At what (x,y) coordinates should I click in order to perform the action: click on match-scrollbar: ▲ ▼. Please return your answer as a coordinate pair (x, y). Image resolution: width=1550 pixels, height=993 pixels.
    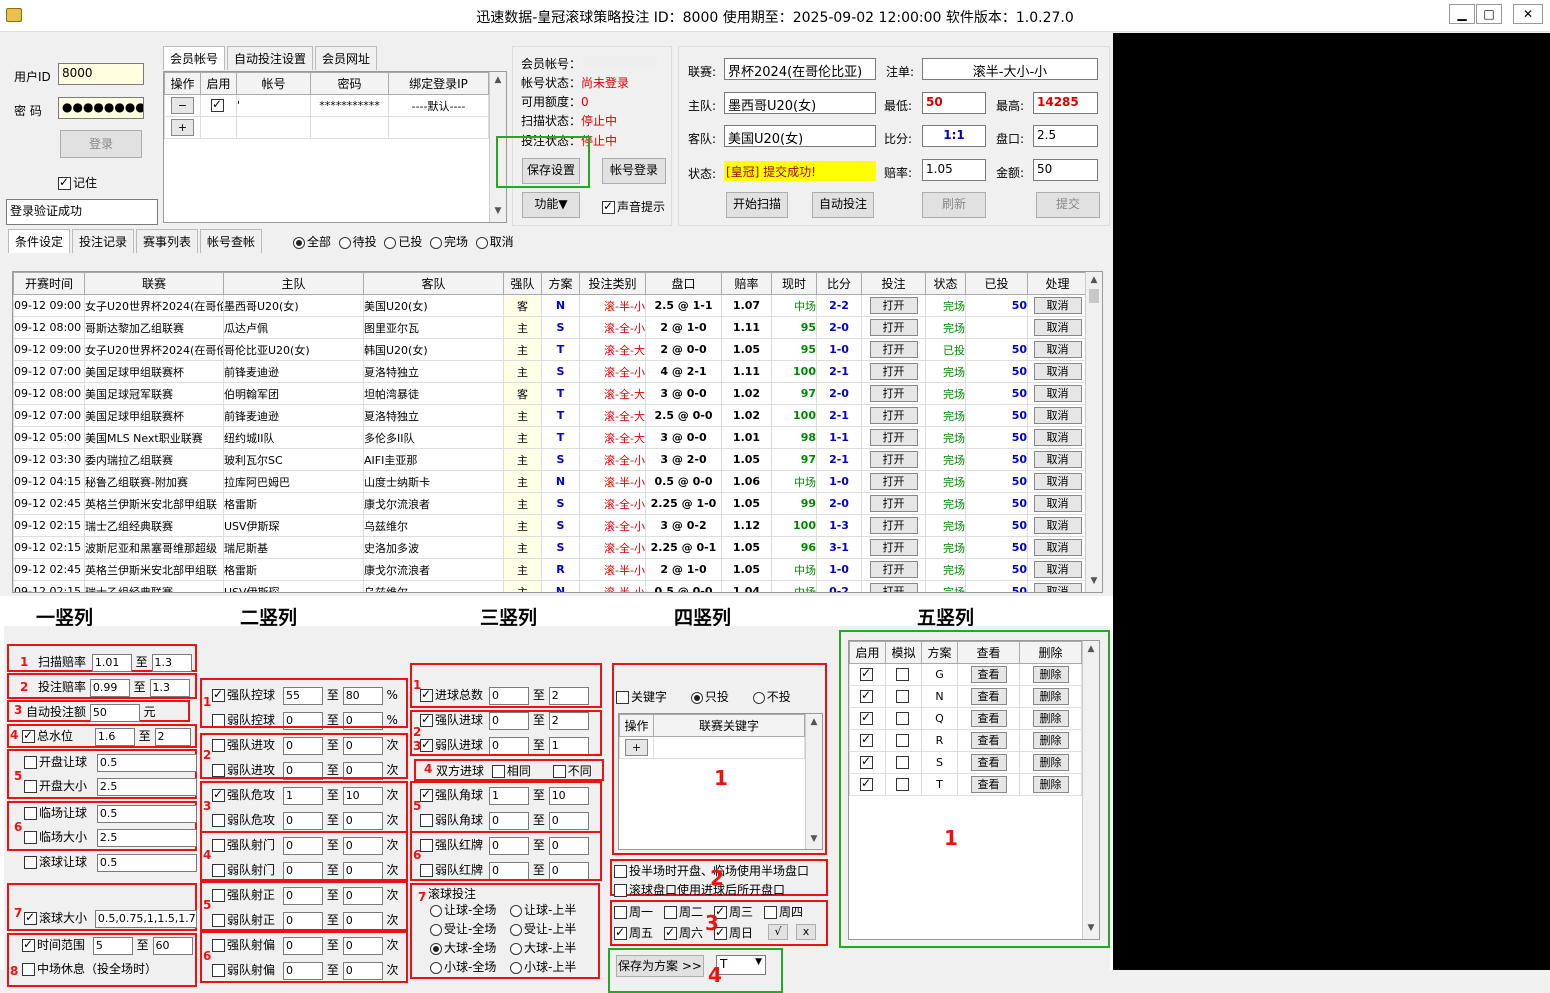
    Looking at the image, I should click on (1093, 432).